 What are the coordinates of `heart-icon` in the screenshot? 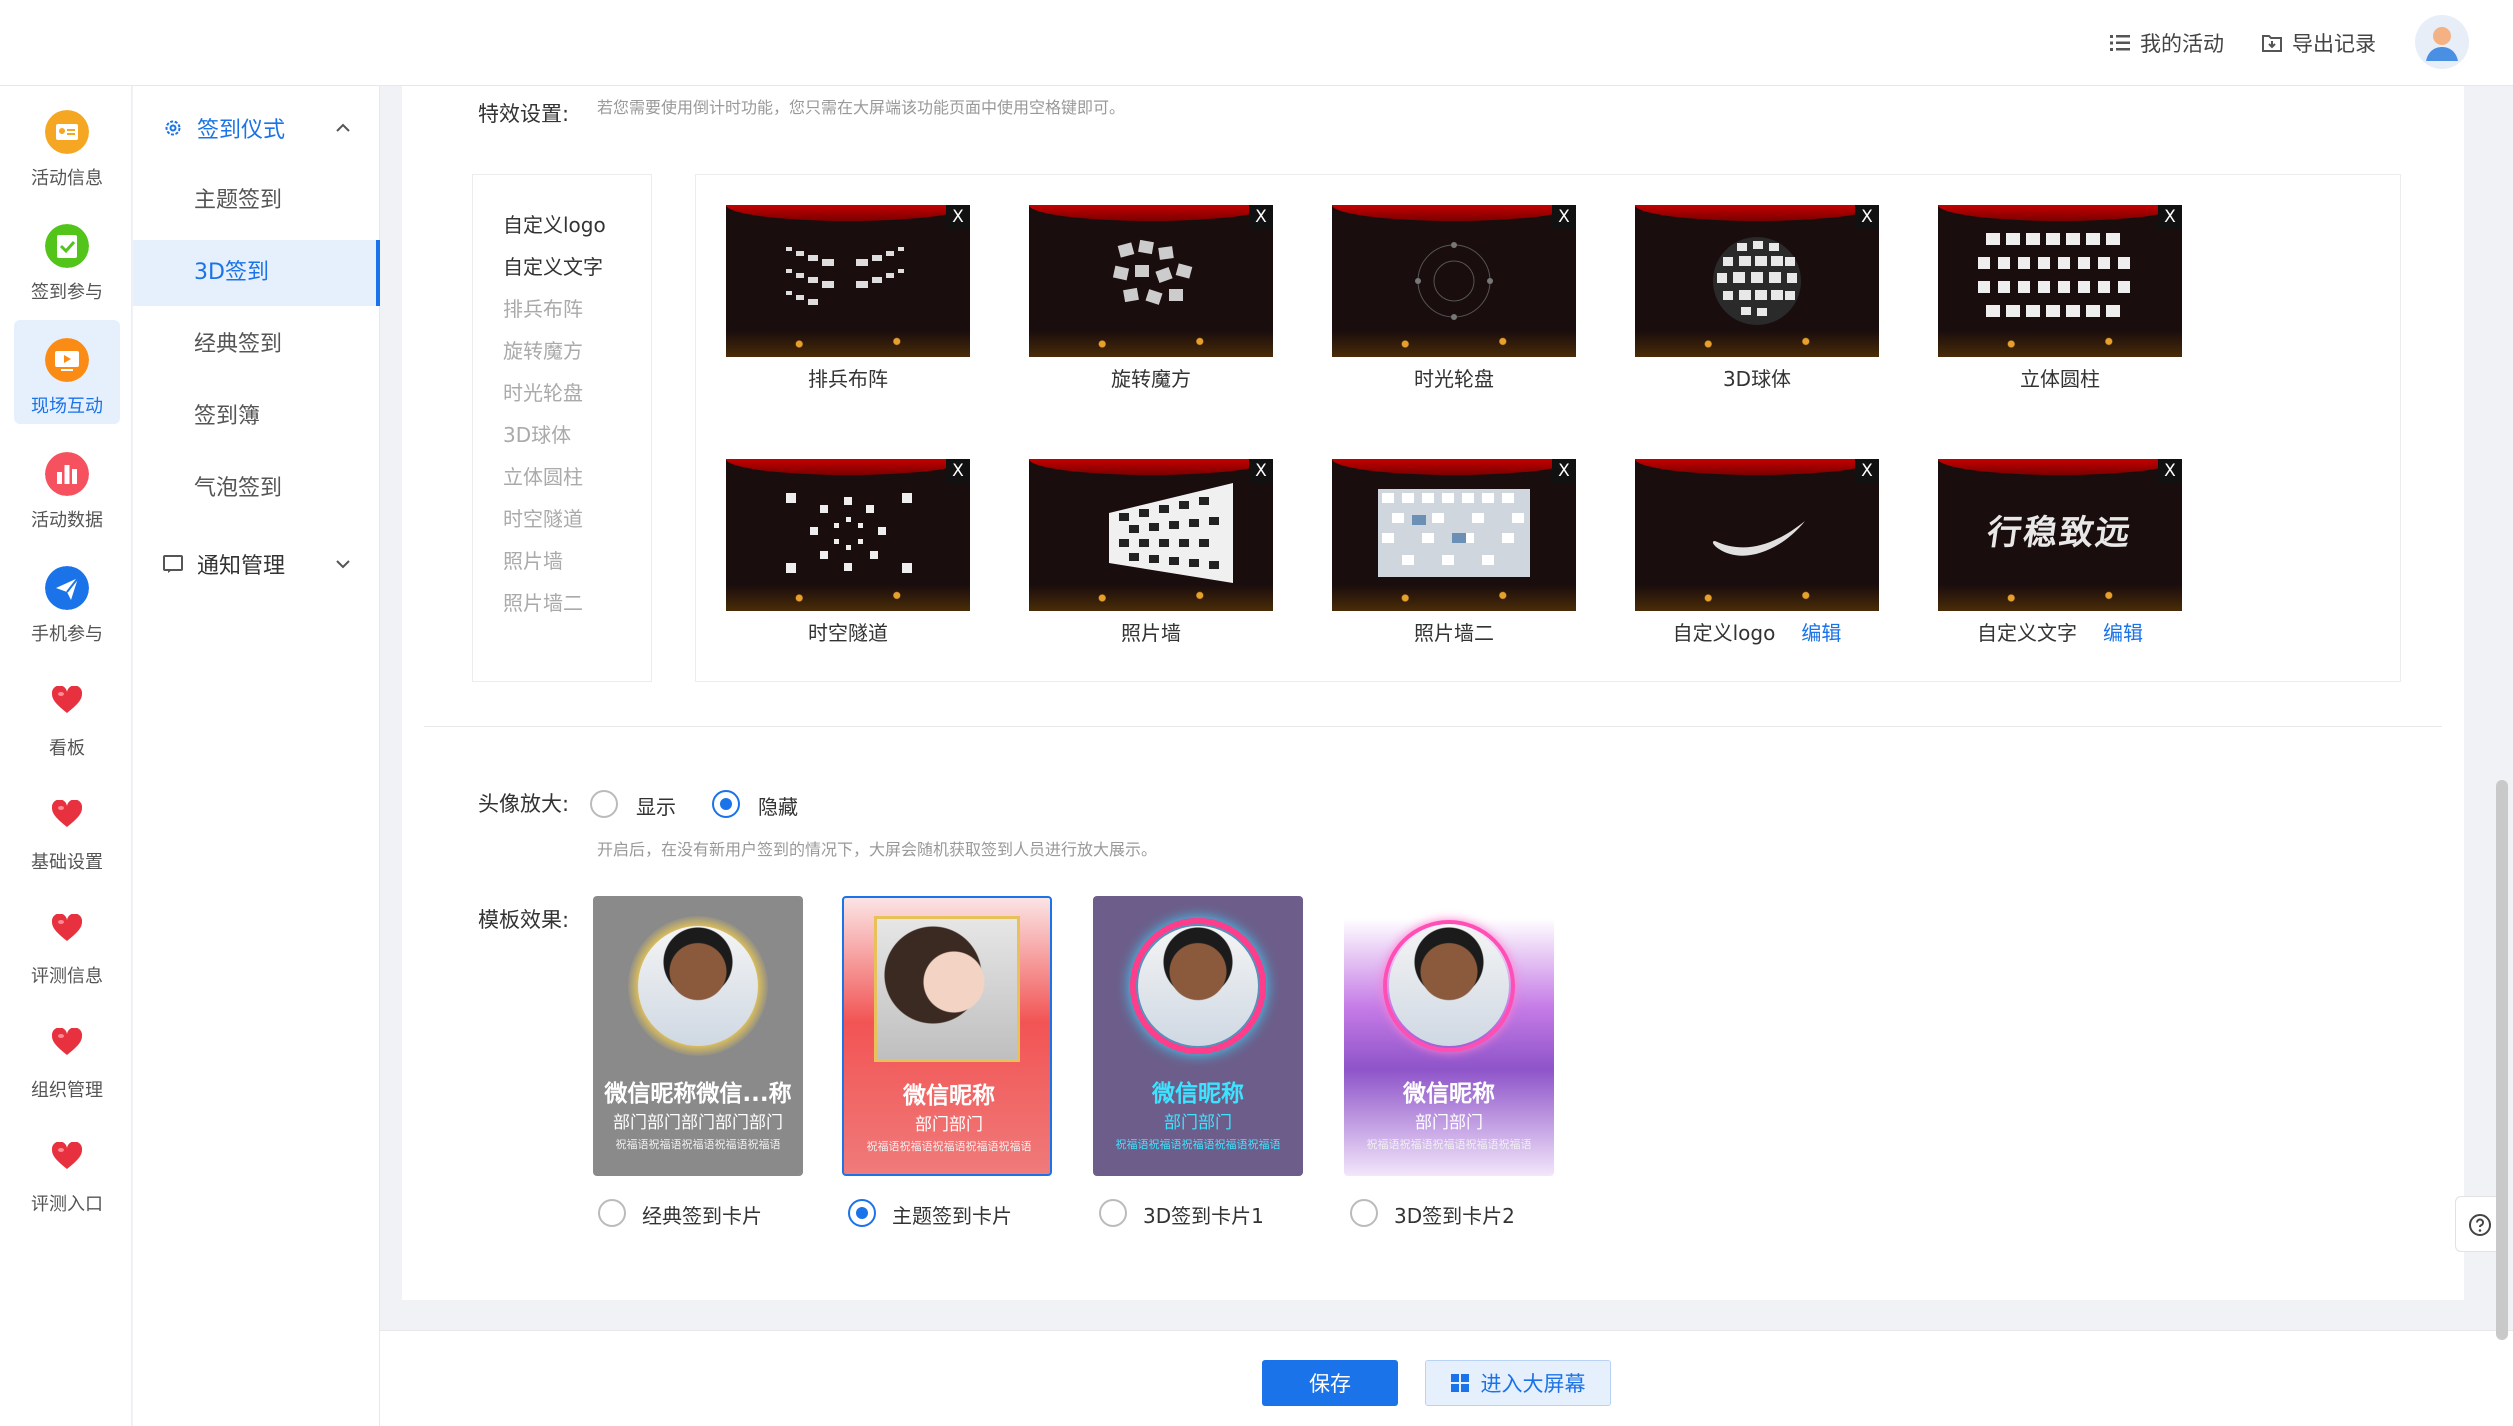 It's located at (67, 699).